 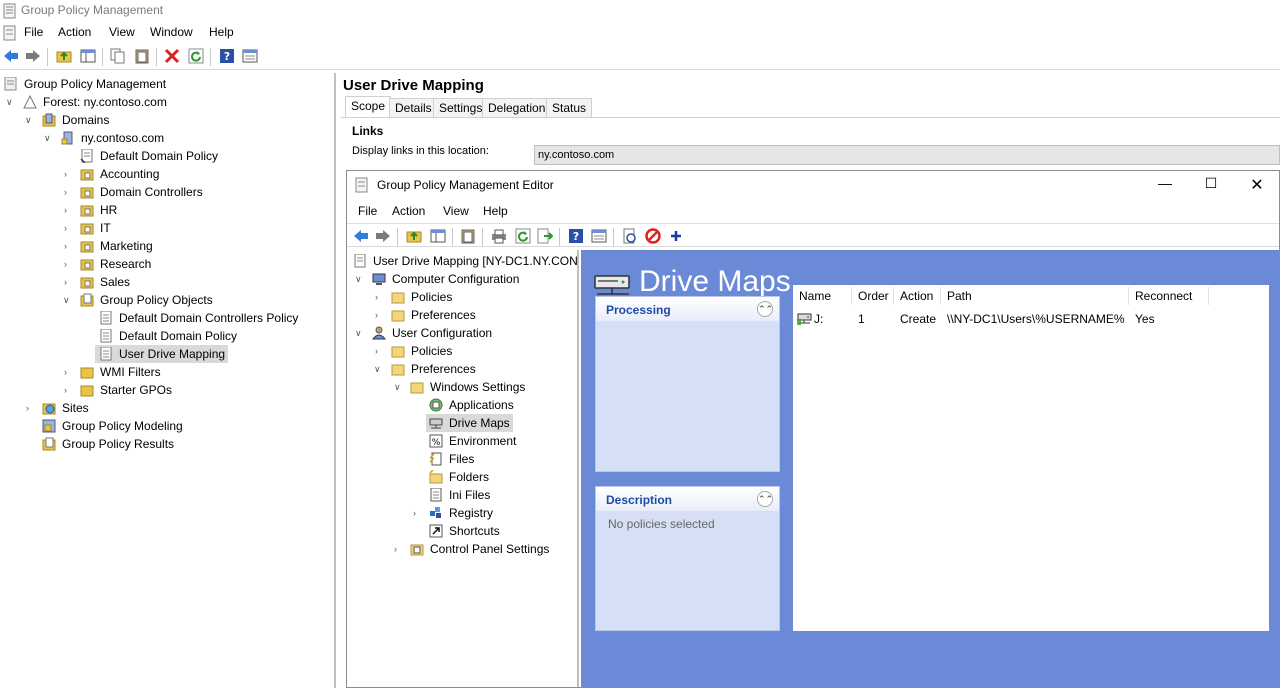 I want to click on editor-tree-cc-policies: › Policies, so click(x=463, y=297).